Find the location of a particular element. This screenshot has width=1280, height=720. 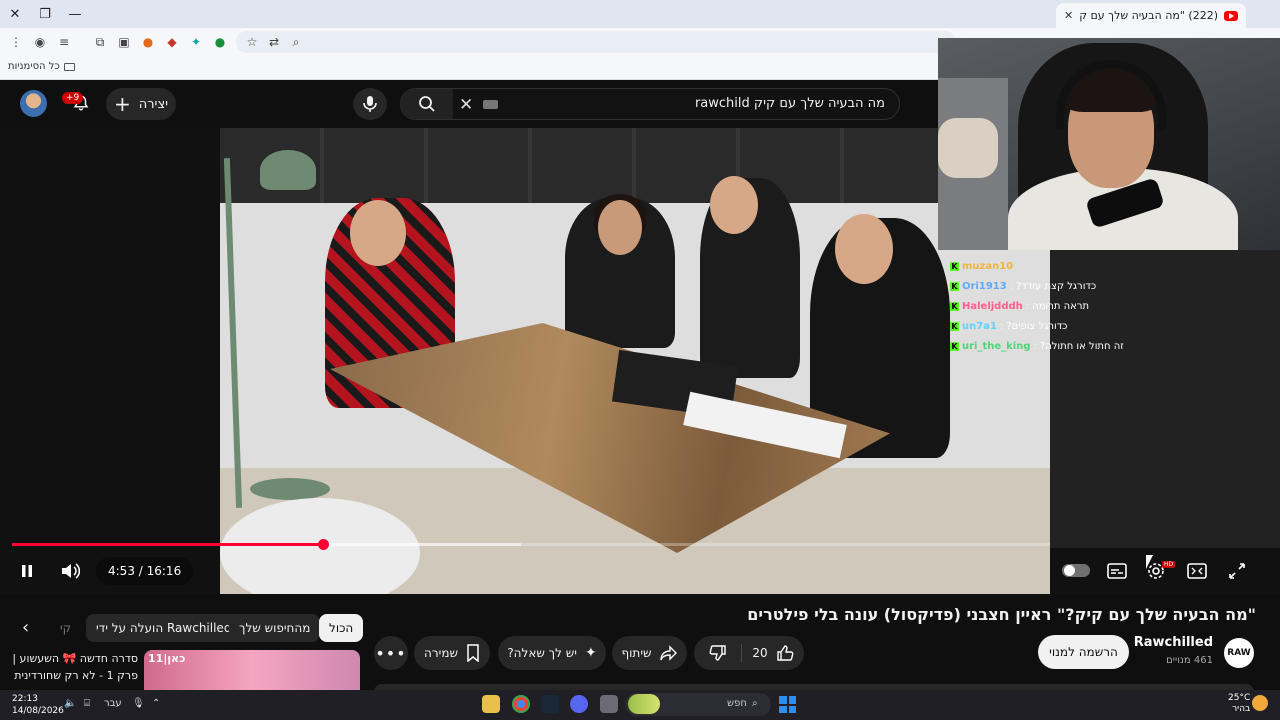

address-bar is located at coordinates (596, 42).